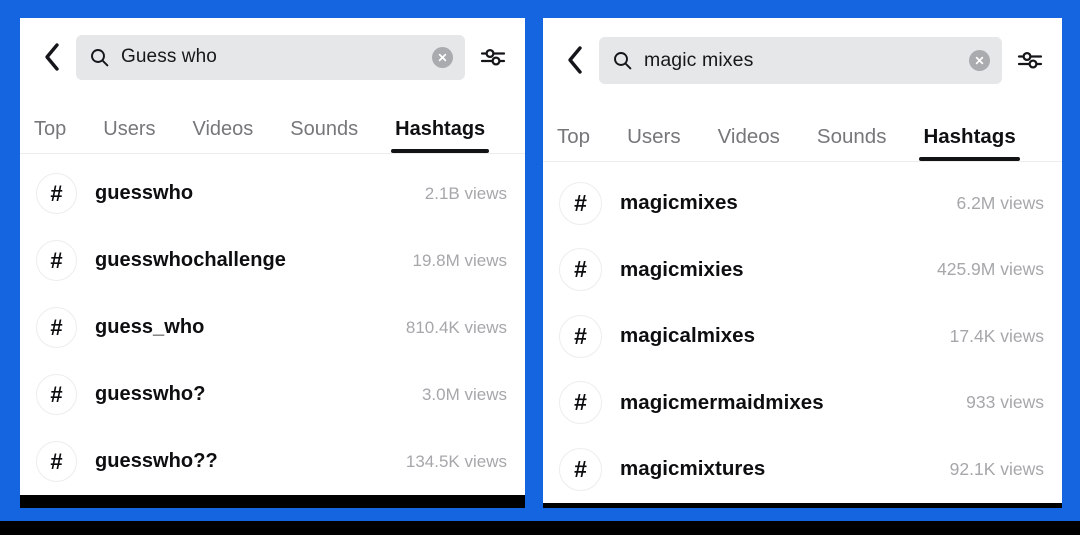 This screenshot has height=535, width=1080. What do you see at coordinates (459, 260) in the screenshot?
I see `hashtag-views: 19.8M views` at bounding box center [459, 260].